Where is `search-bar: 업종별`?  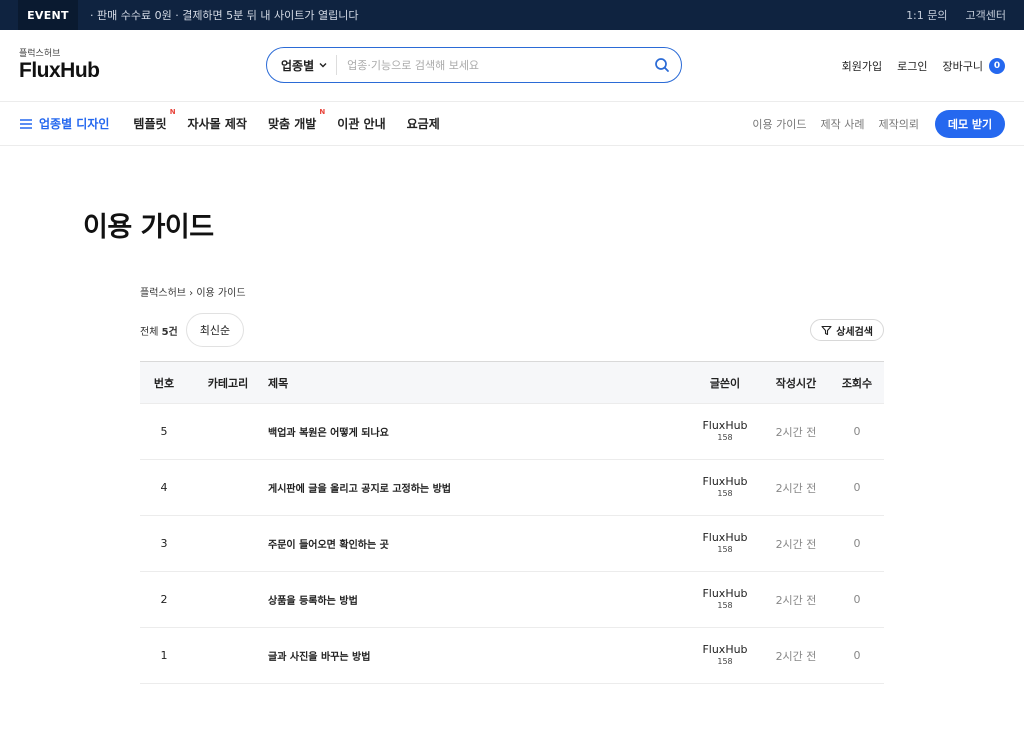
search-bar: 업종별 is located at coordinates (474, 65).